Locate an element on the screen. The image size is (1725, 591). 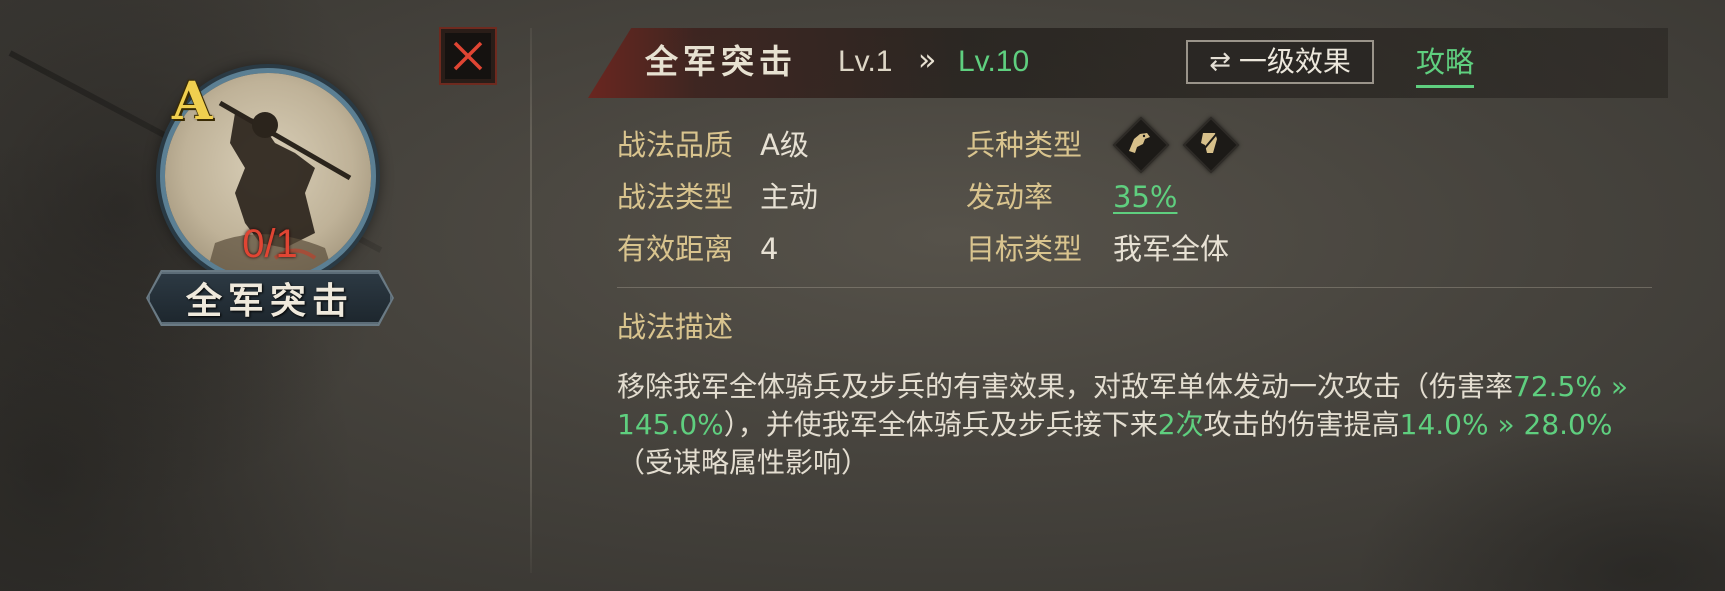
section-divider is located at coordinates (1134, 287).